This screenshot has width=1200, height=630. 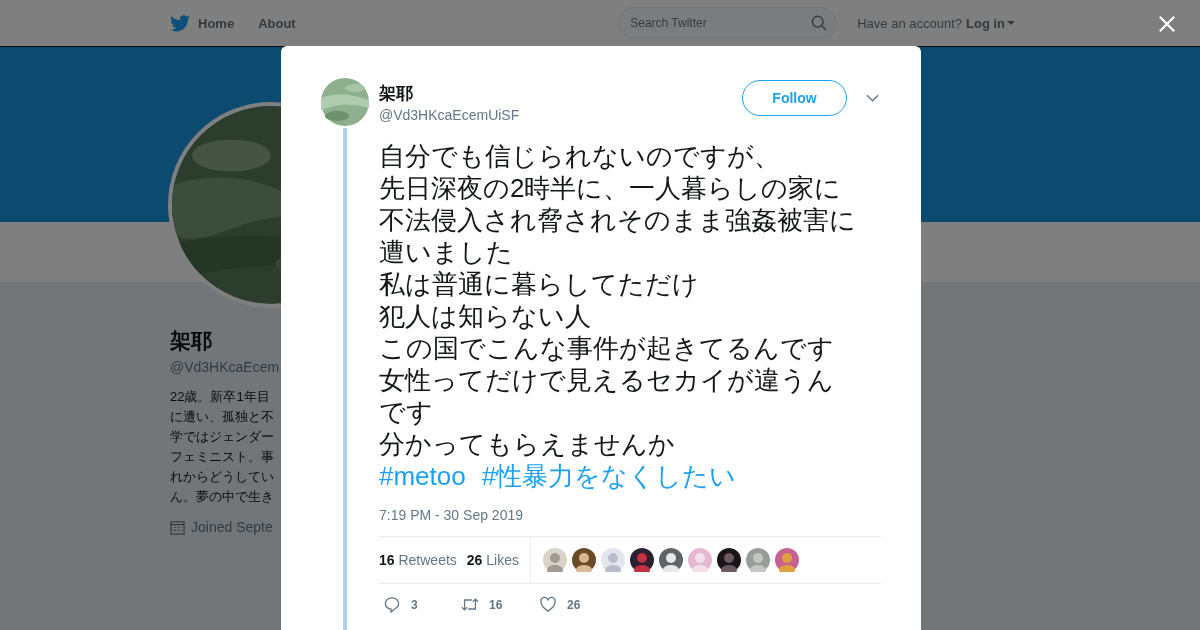 I want to click on bio-line: ん。夢の中で生き, so click(x=222, y=497).